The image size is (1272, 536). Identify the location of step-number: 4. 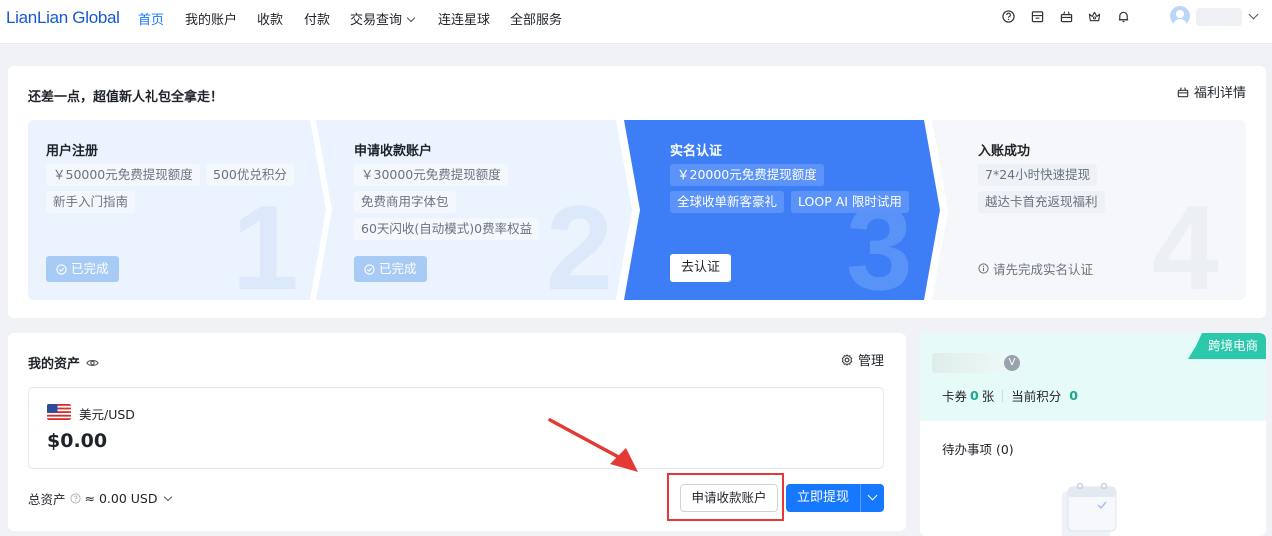
(1185, 248).